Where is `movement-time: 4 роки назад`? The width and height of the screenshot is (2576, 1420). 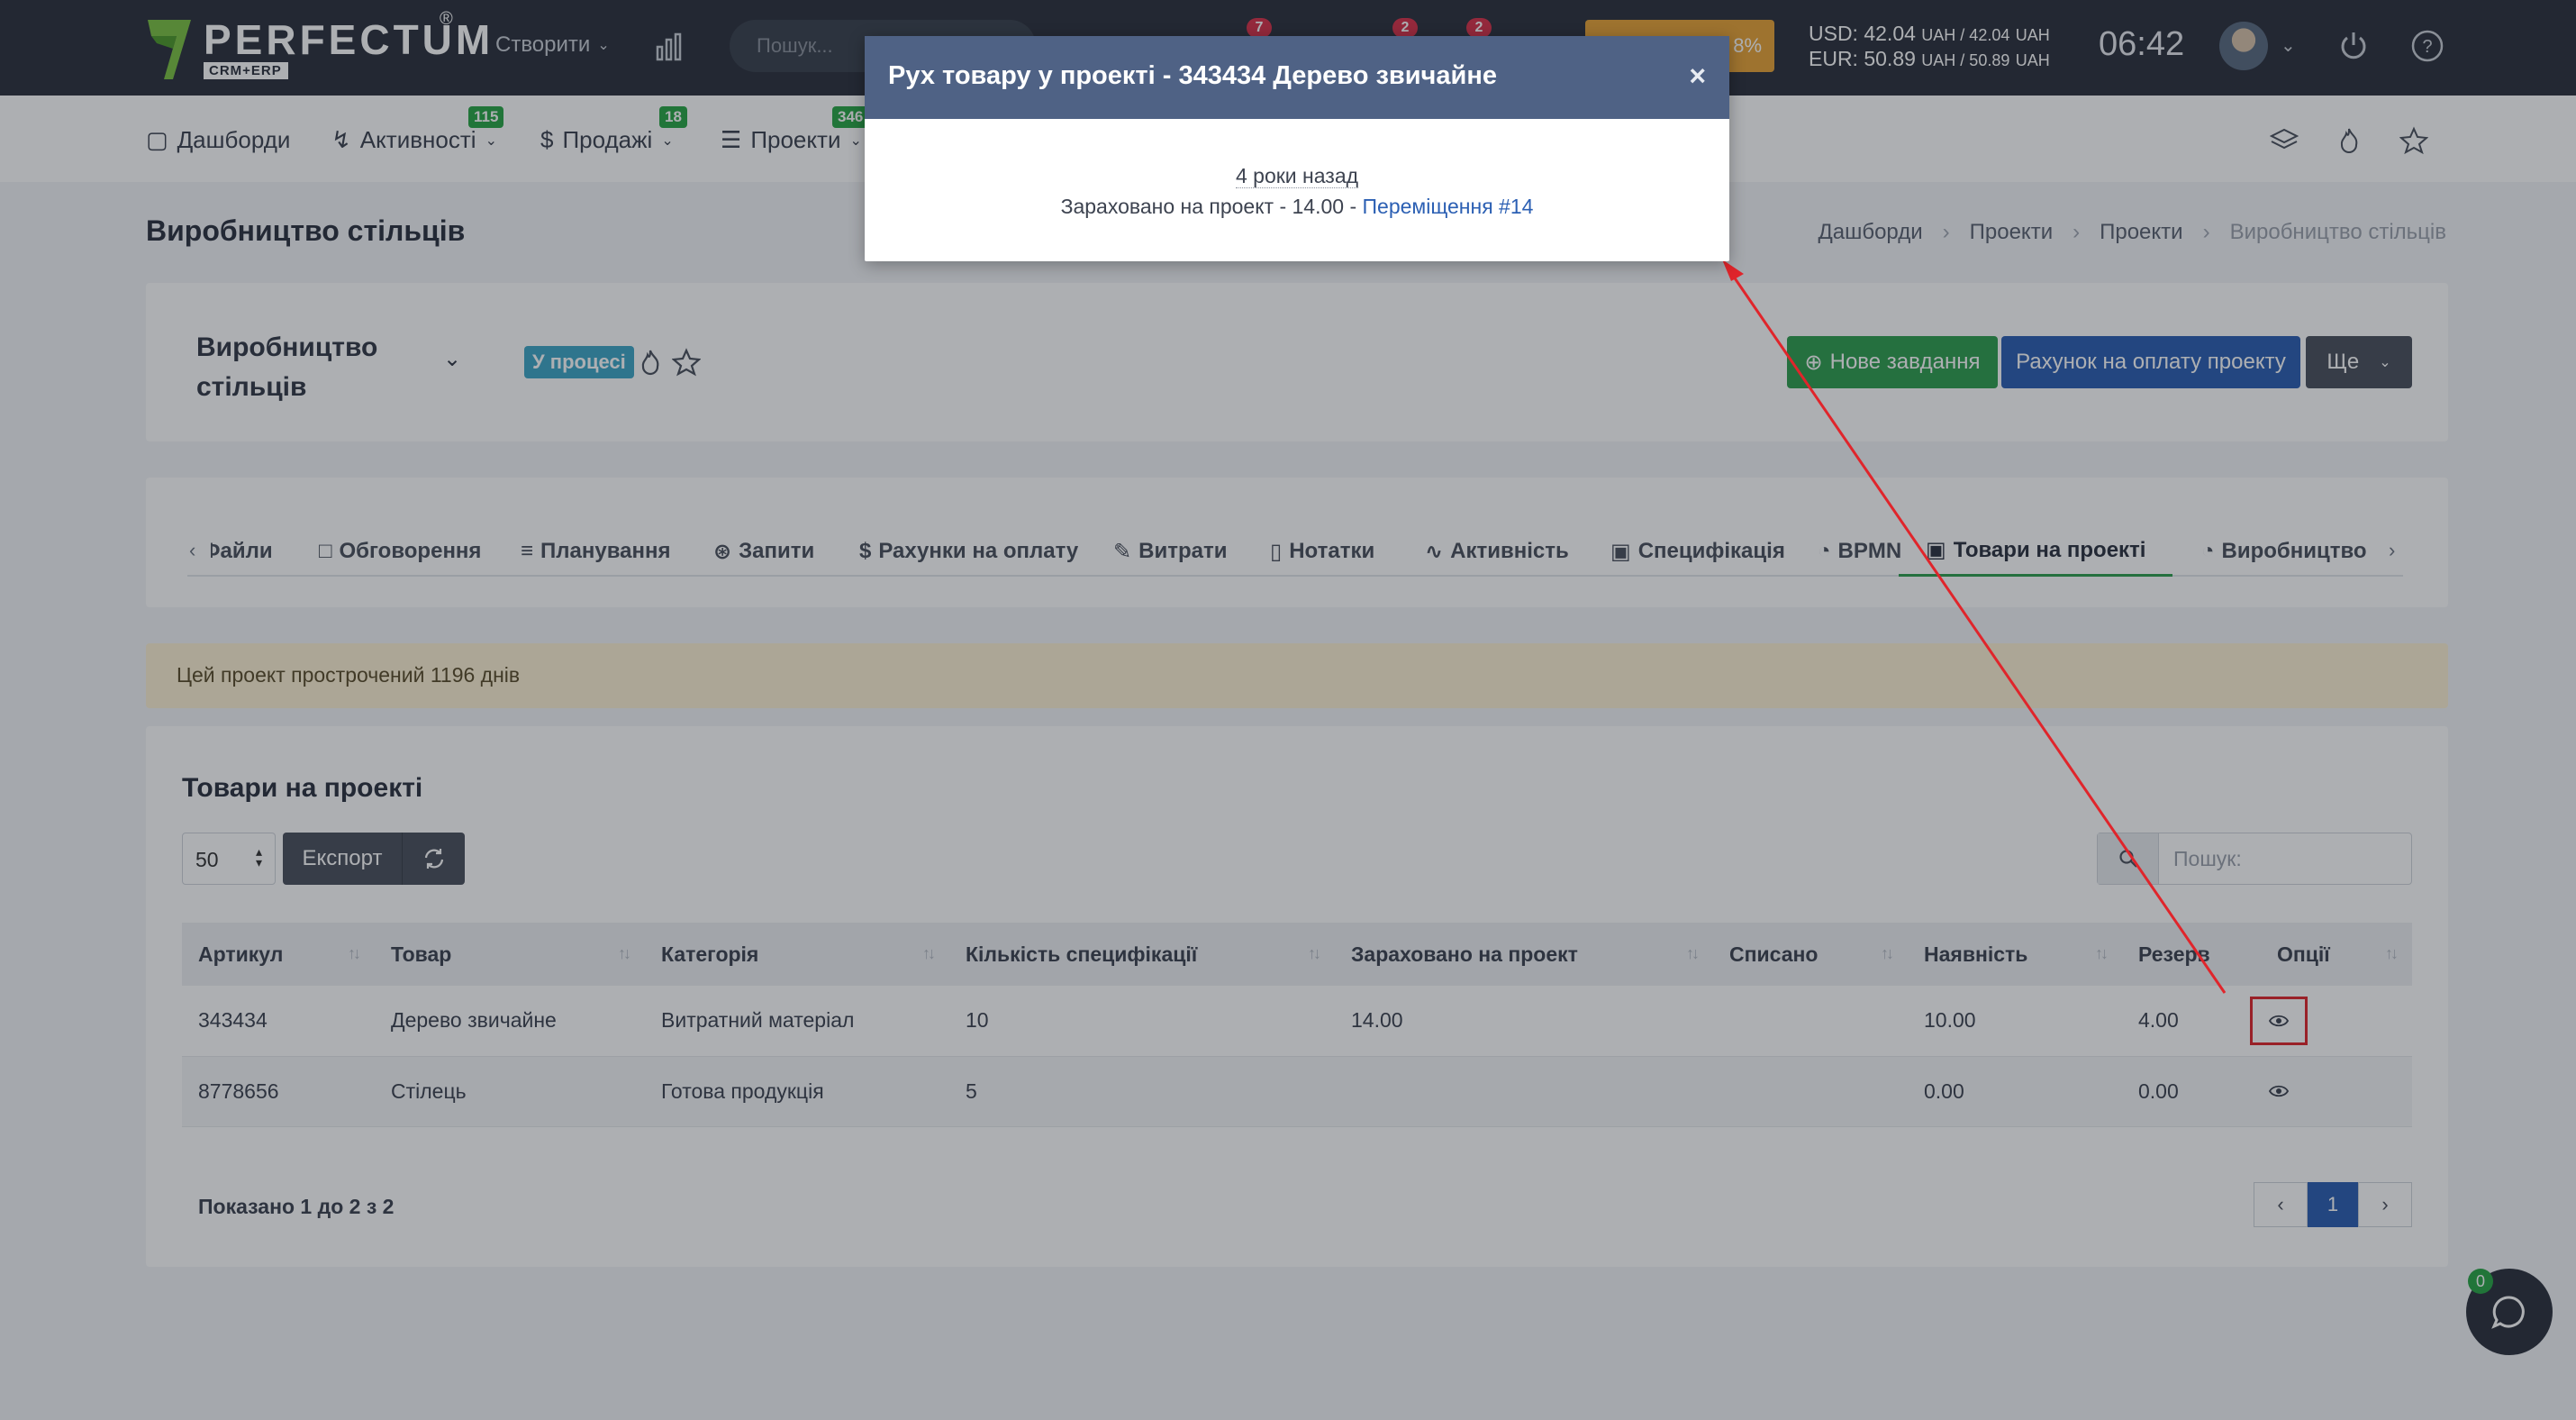
movement-time: 4 роки назад is located at coordinates (1297, 176).